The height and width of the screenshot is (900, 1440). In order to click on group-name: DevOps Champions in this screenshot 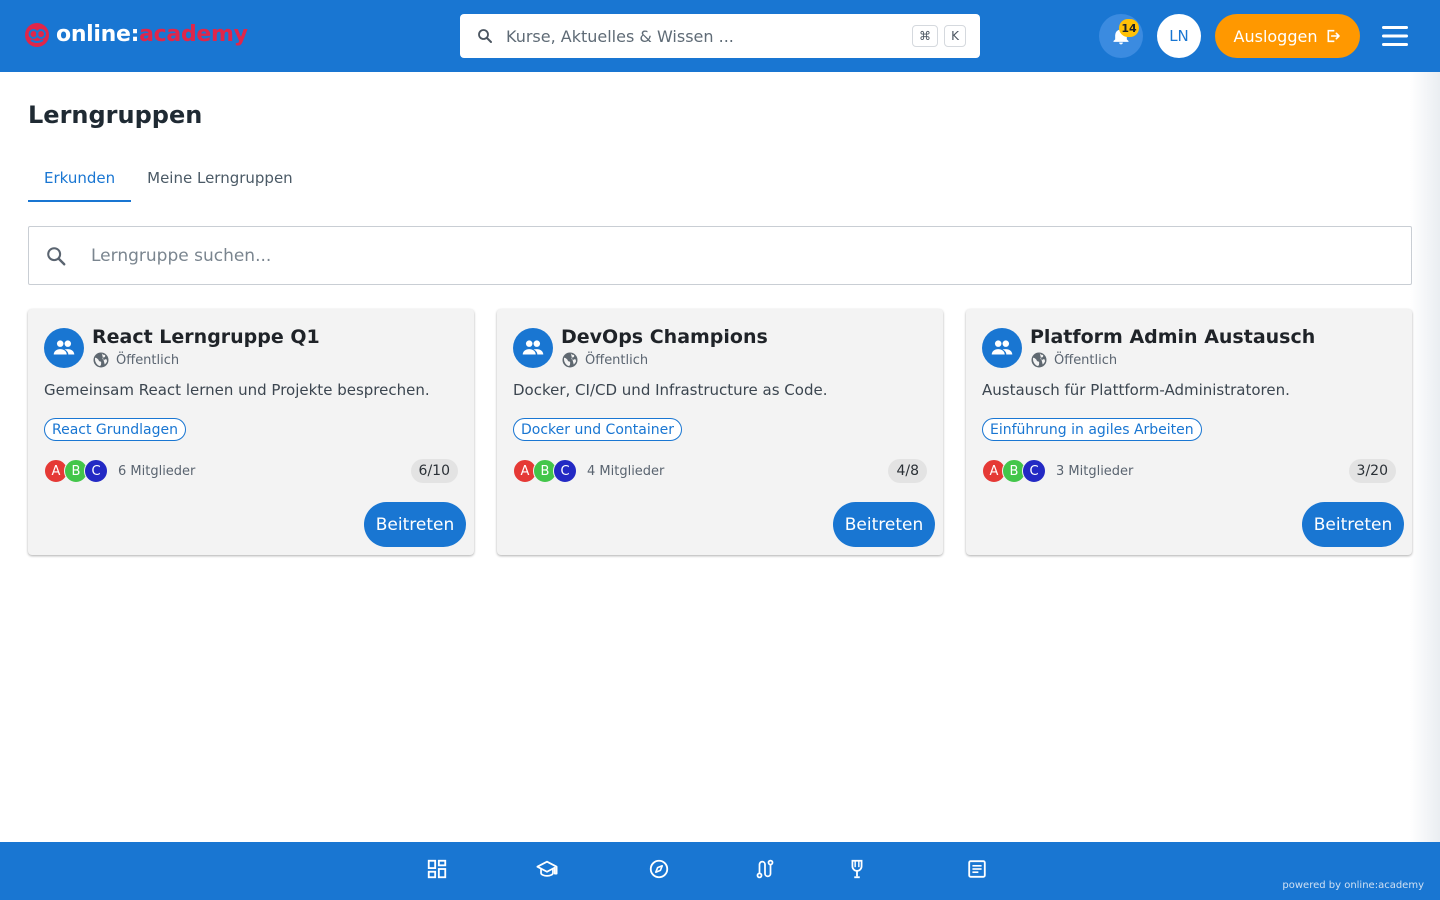, I will do `click(664, 337)`.